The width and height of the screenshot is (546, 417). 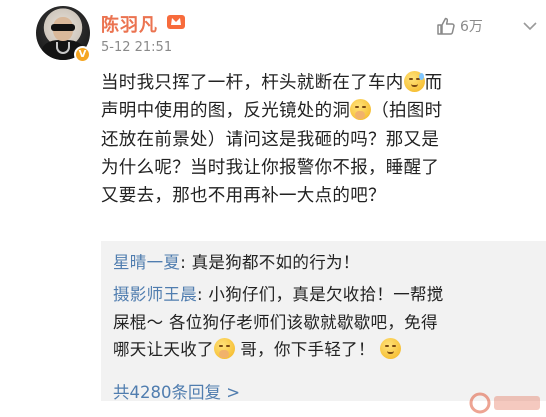 What do you see at coordinates (275, 262) in the screenshot?
I see `reply-text: 真是狗都不如的行为！` at bounding box center [275, 262].